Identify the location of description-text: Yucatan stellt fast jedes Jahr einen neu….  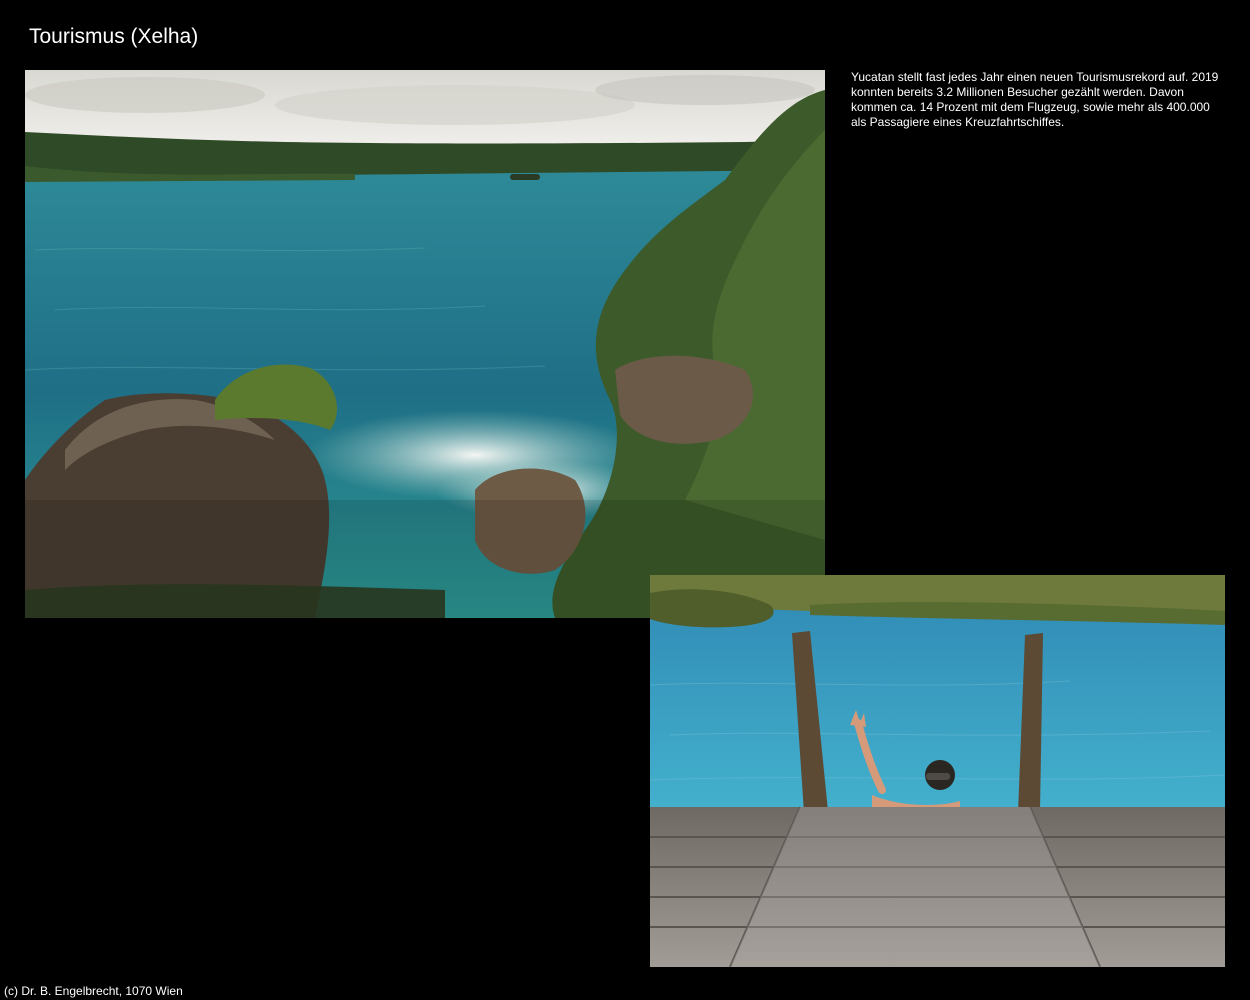
(1035, 99).